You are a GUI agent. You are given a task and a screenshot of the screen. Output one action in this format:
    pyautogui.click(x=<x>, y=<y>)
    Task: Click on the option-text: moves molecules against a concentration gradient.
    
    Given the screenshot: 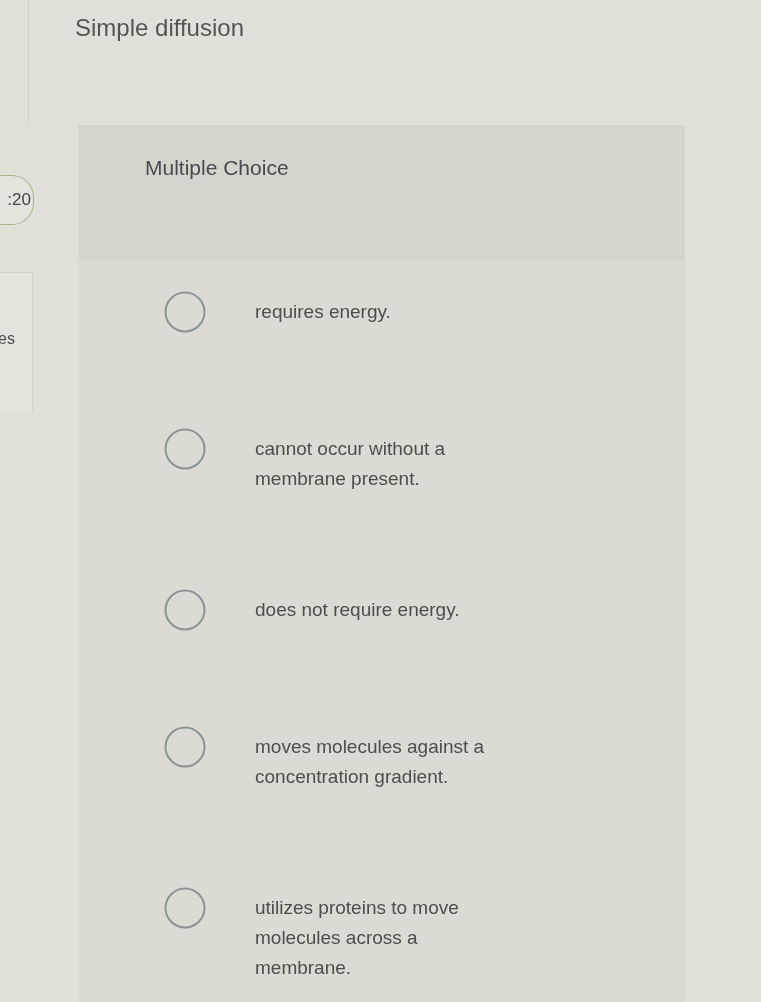 What is the action you would take?
    pyautogui.click(x=370, y=762)
    